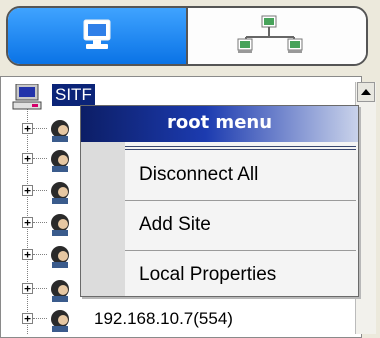 This screenshot has height=338, width=380. What do you see at coordinates (27, 97) in the screenshot?
I see `computer-icon` at bounding box center [27, 97].